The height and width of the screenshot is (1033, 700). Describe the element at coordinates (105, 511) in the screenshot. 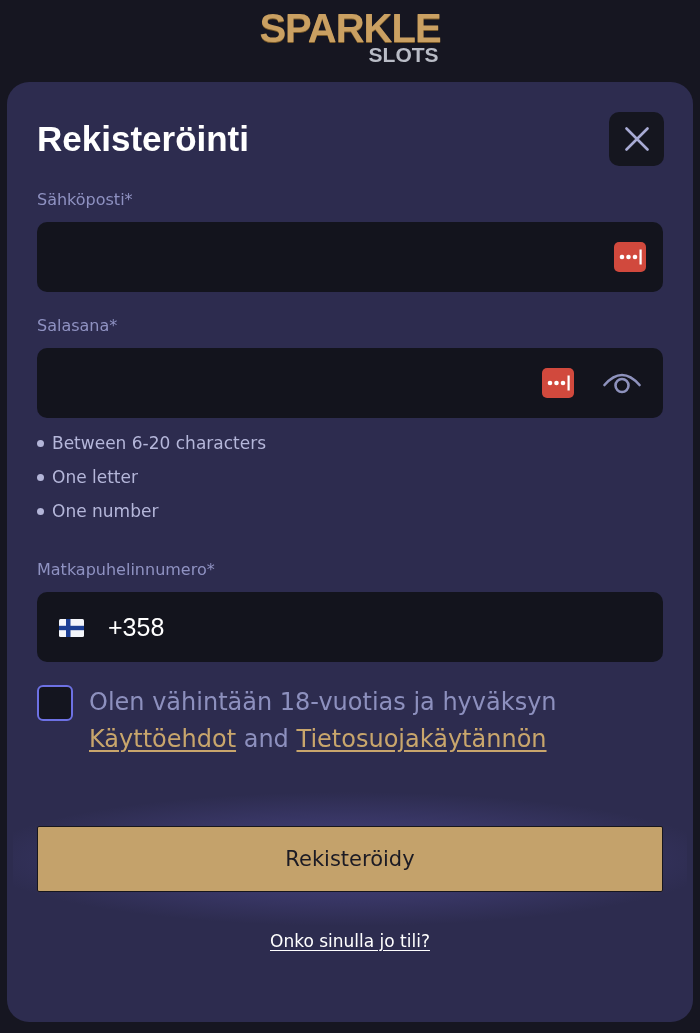

I see `password-rule: One number` at that location.